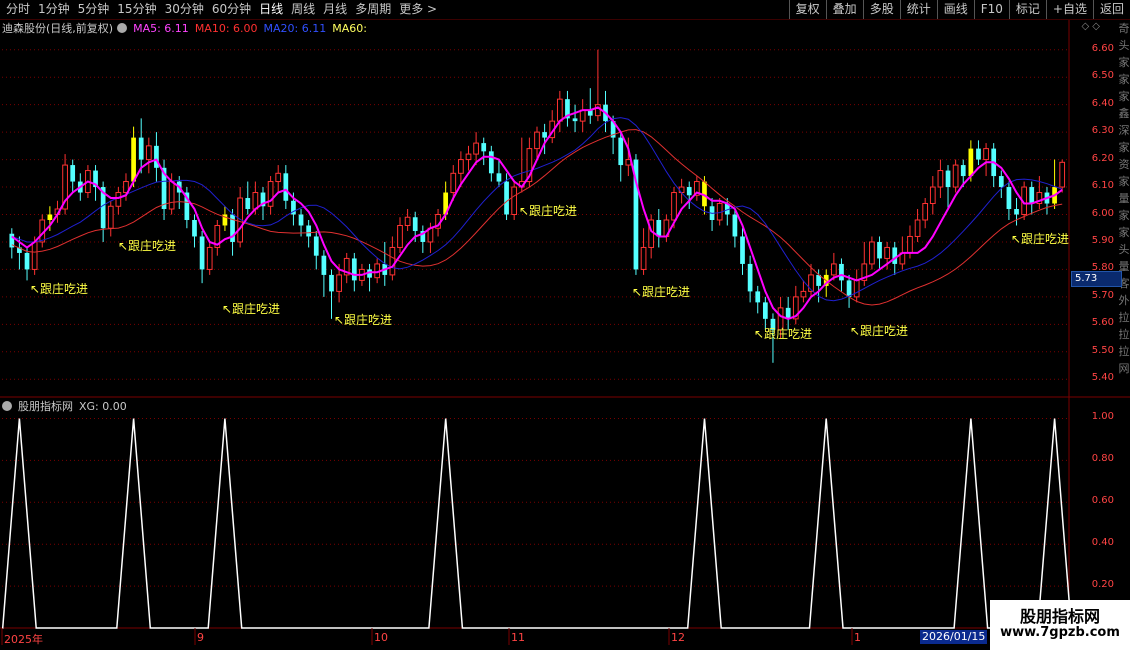 Image resolution: width=1130 pixels, height=650 pixels. Describe the element at coordinates (1102, 158) in the screenshot. I see `price-tick-label: 6.20` at that location.